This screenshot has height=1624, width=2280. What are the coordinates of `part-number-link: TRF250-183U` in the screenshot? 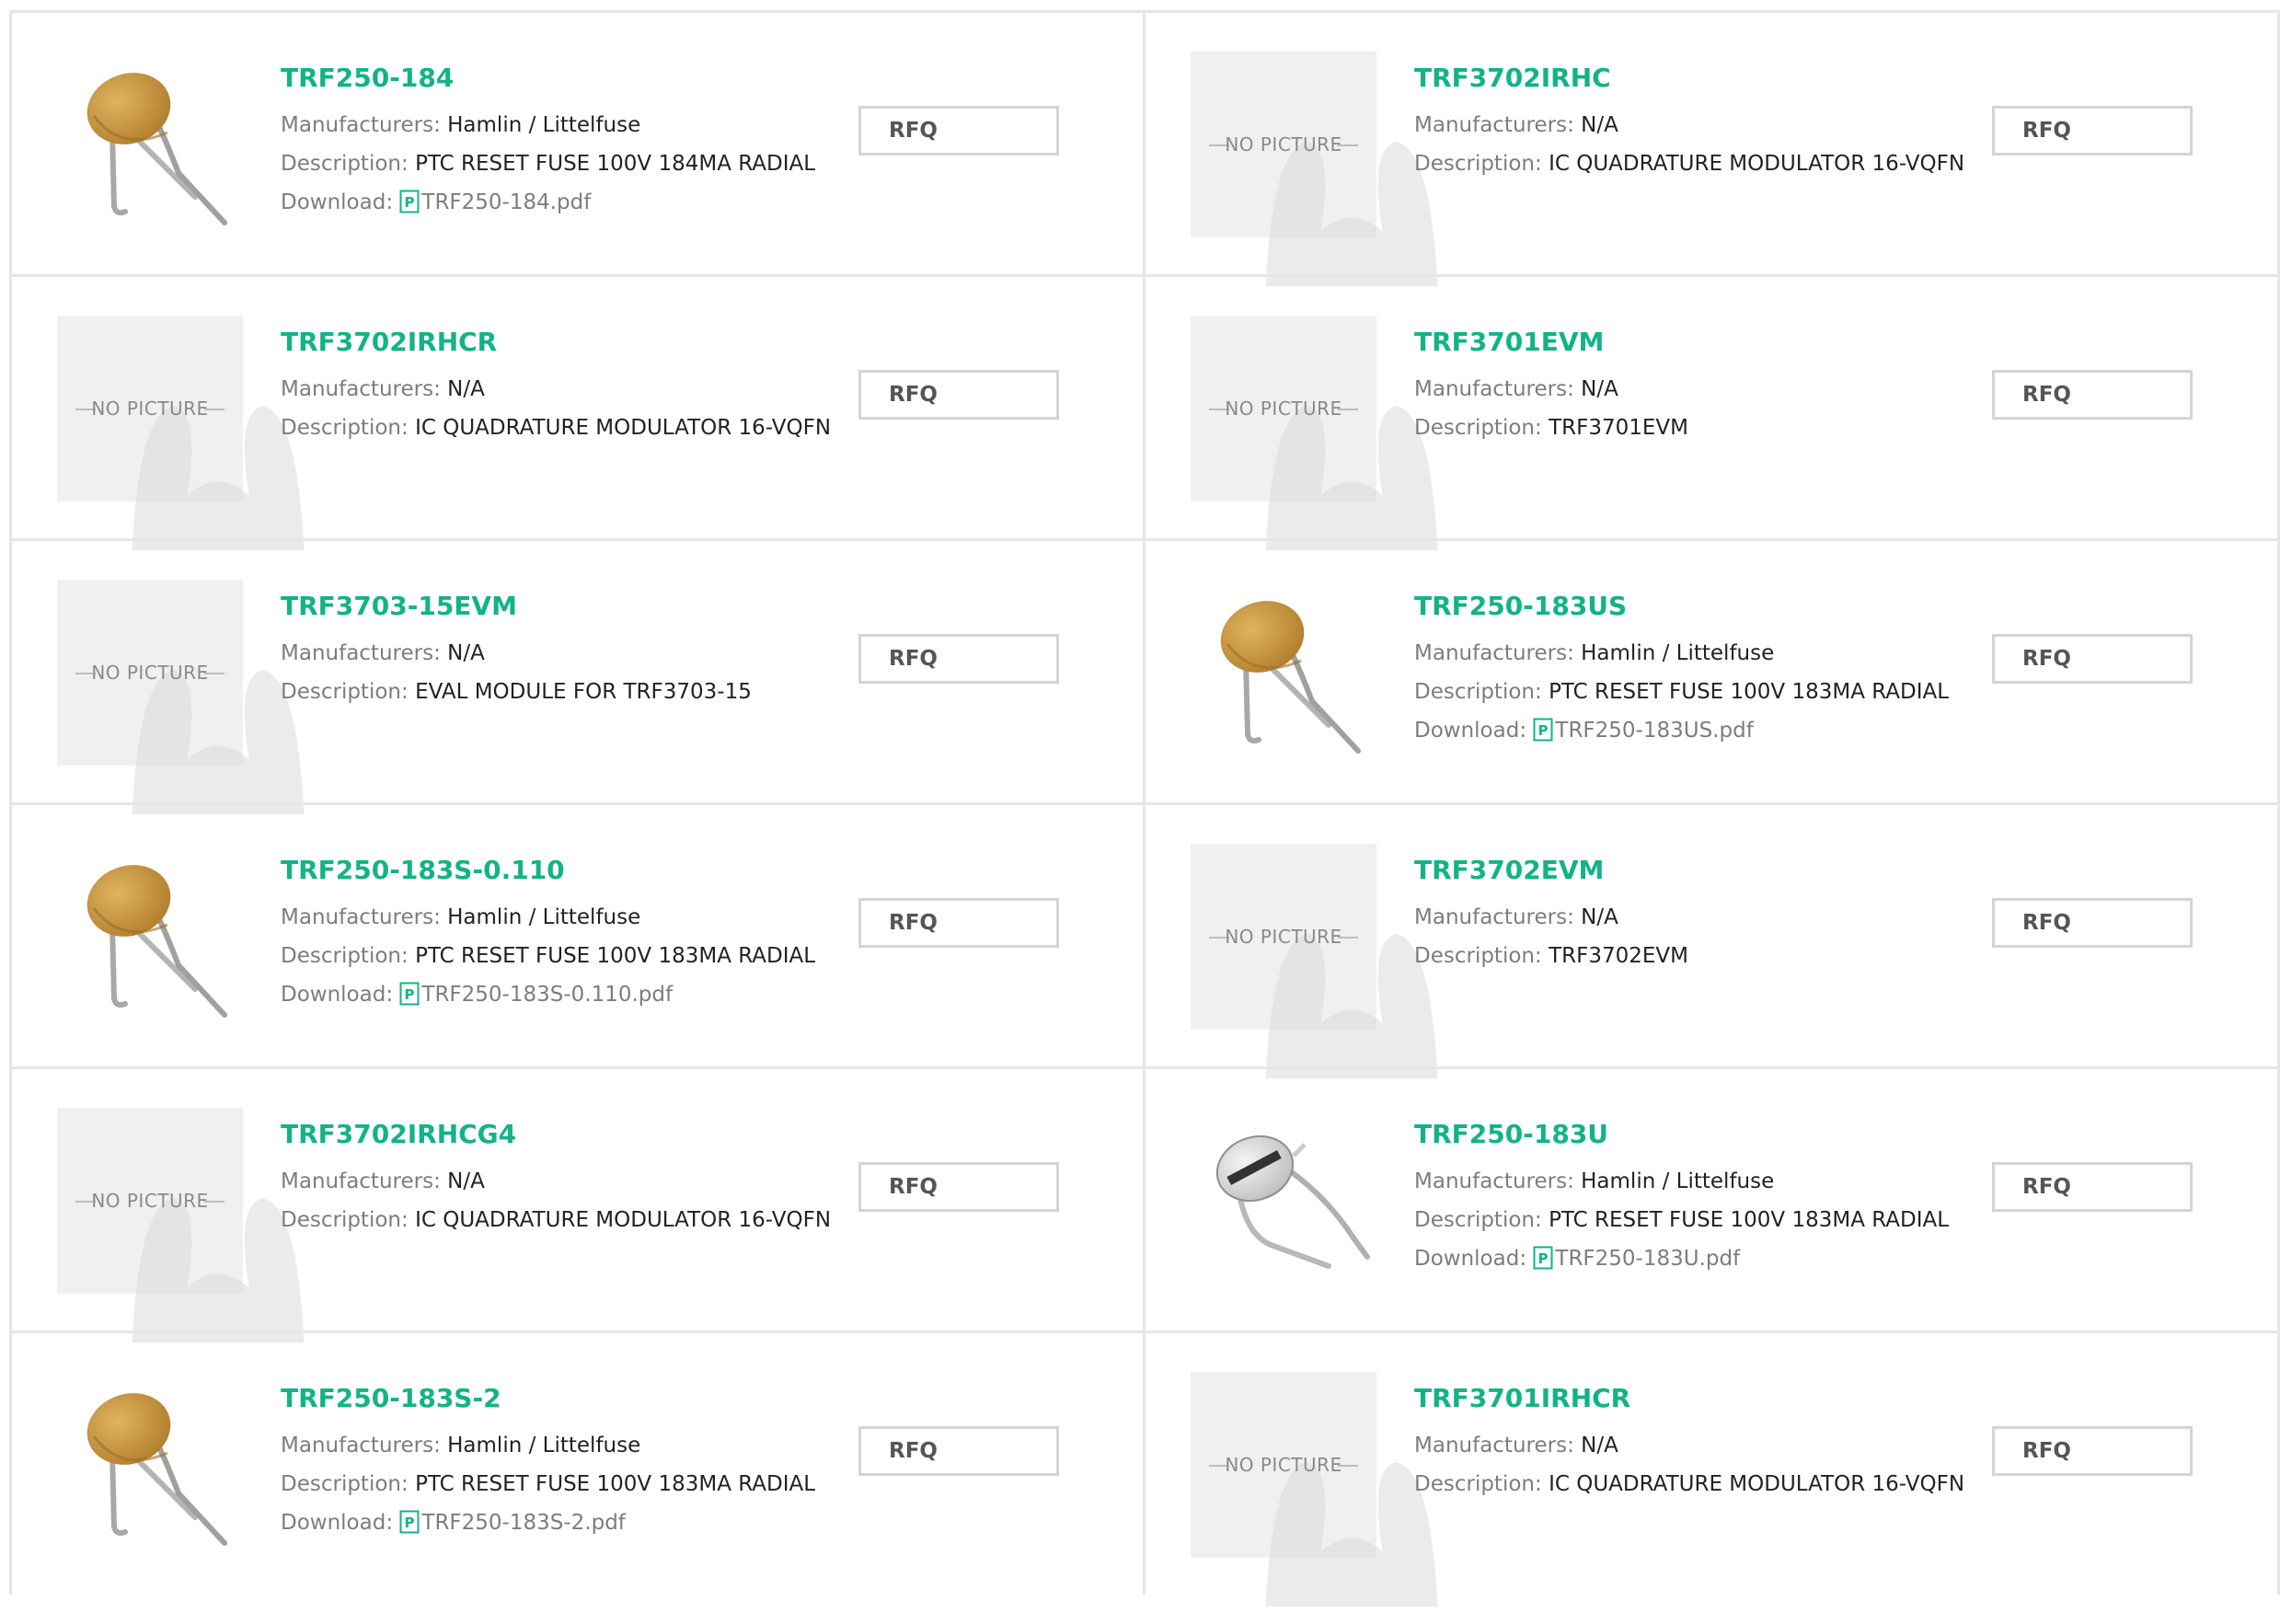 It's located at (1681, 1134).